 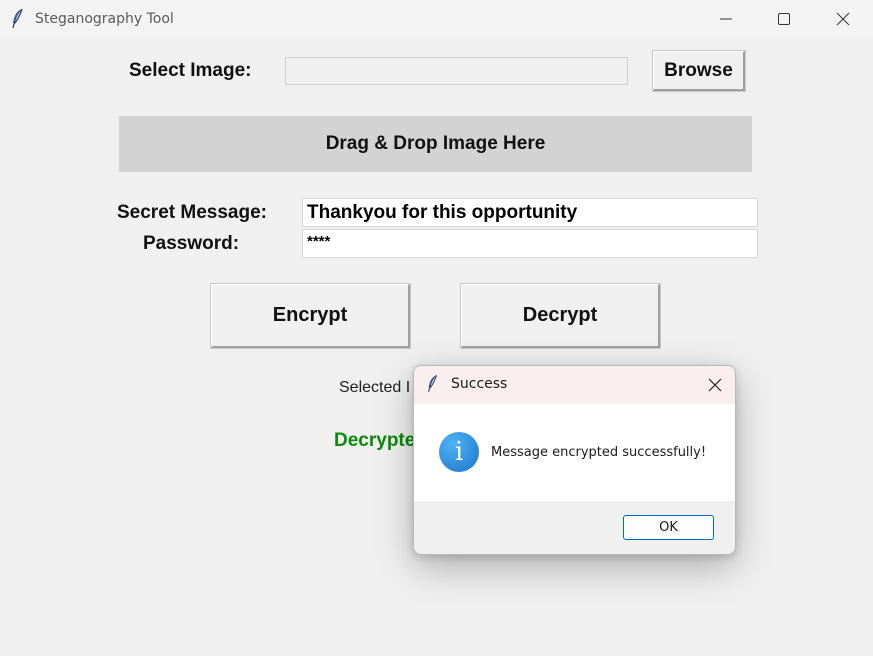 I want to click on selected-image-label: Selected I, so click(x=375, y=387).